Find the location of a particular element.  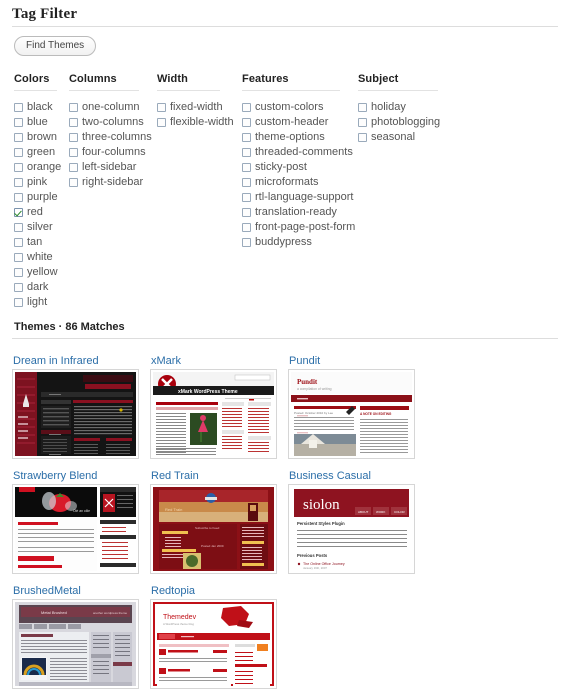

filter-option-label: light is located at coordinates (37, 302).